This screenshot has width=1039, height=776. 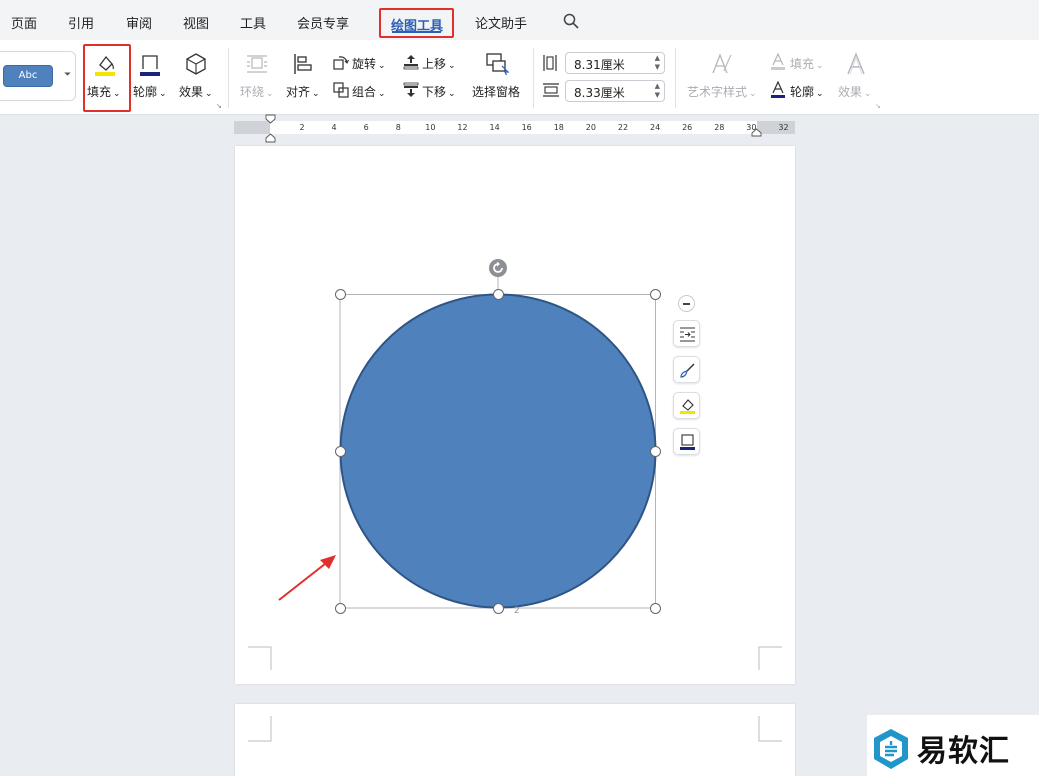 I want to click on rotate-handle-icon, so click(x=498, y=268).